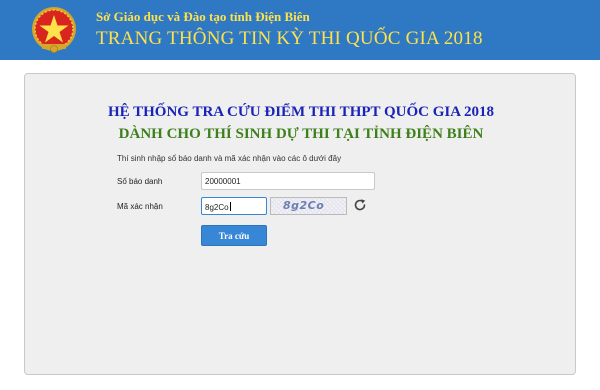 The width and height of the screenshot is (600, 390). I want to click on text-caret, so click(230, 206).